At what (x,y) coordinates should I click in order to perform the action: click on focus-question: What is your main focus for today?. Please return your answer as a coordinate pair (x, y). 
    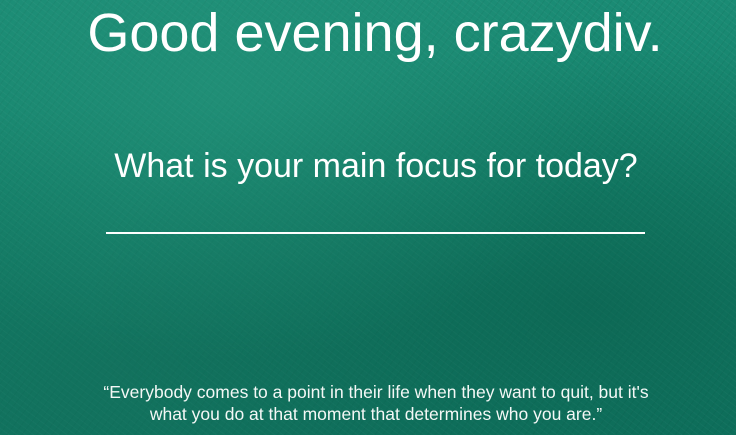
    Looking at the image, I should click on (376, 166).